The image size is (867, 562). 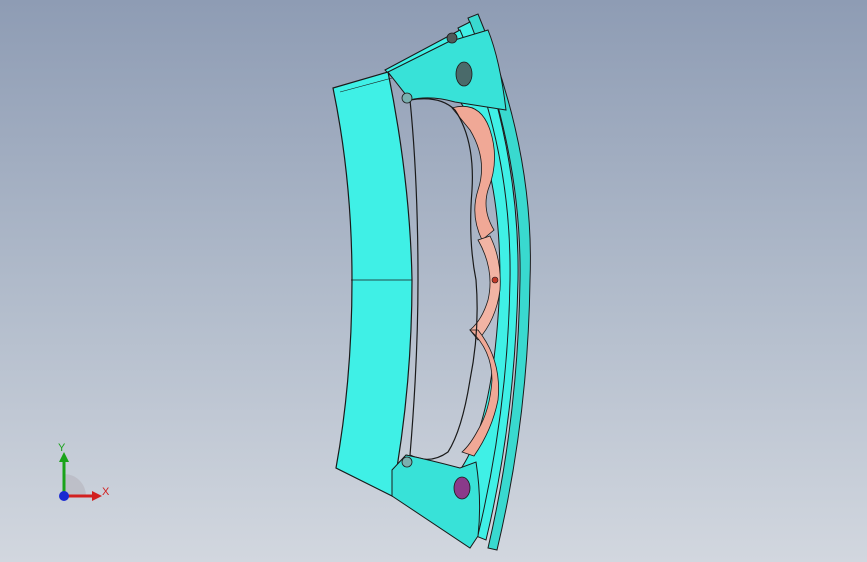 What do you see at coordinates (473, 173) in the screenshot?
I see `cut-face-top` at bounding box center [473, 173].